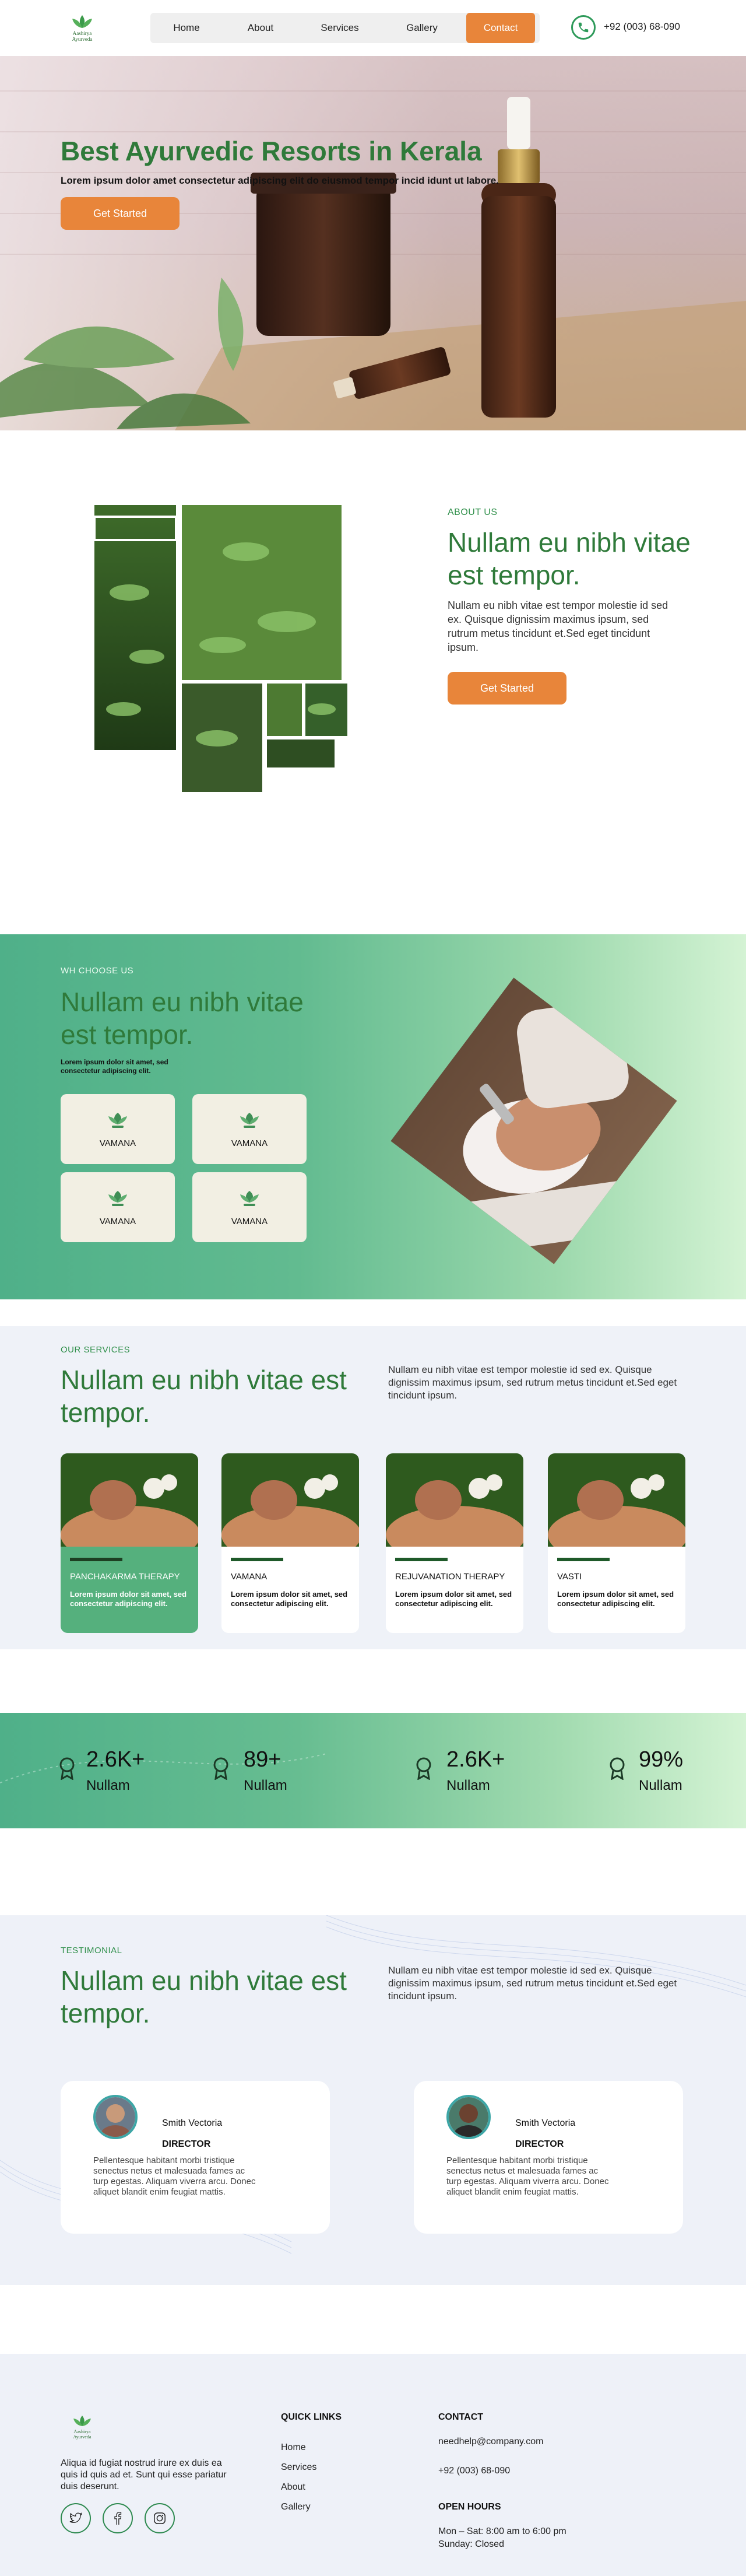  I want to click on twitter-icon, so click(76, 2518).